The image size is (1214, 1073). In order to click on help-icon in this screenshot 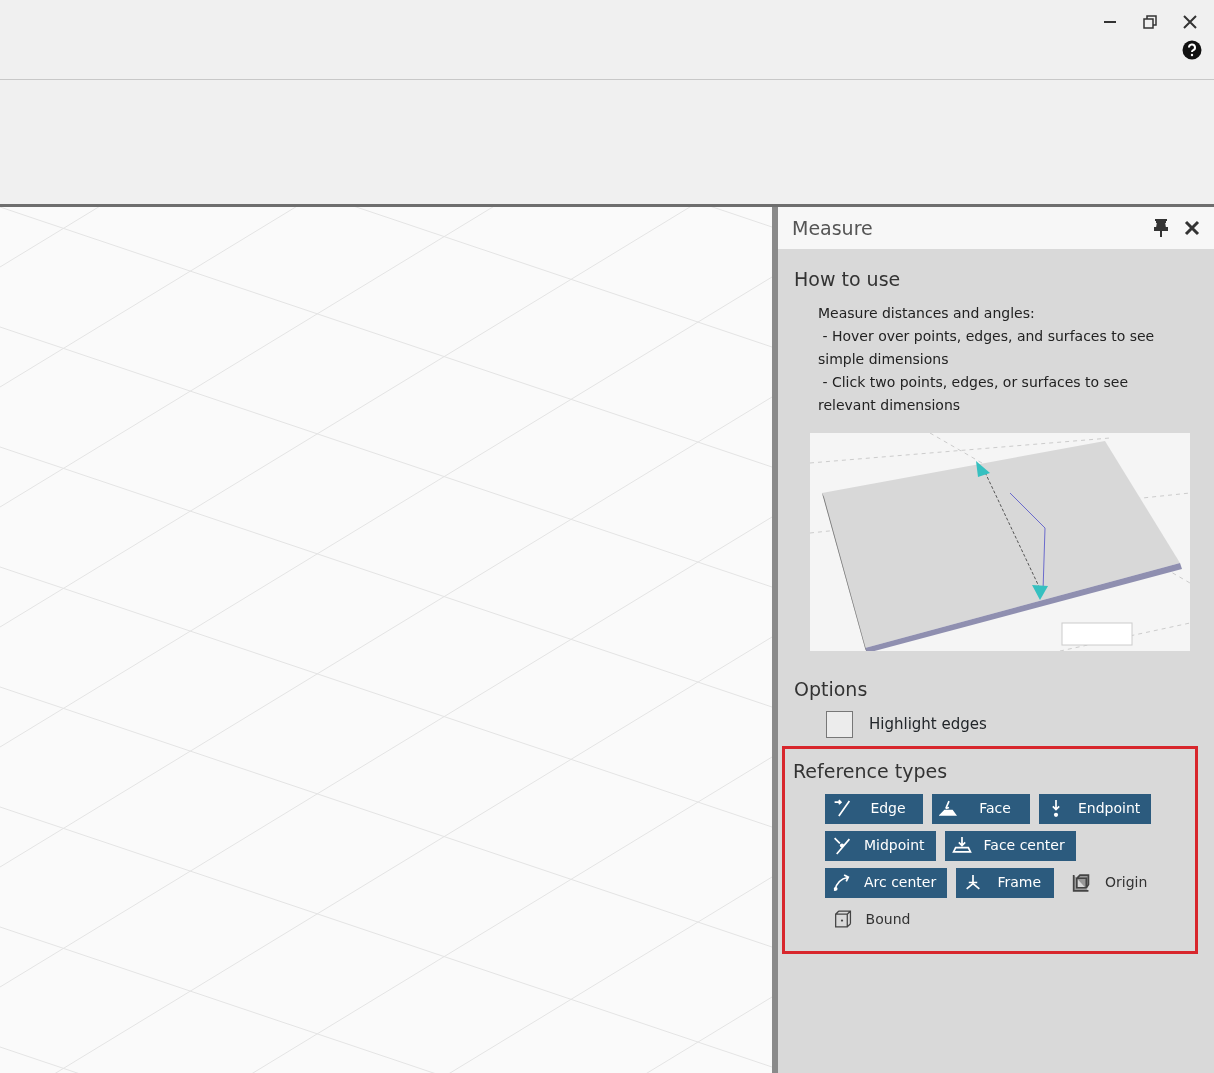, I will do `click(1192, 50)`.